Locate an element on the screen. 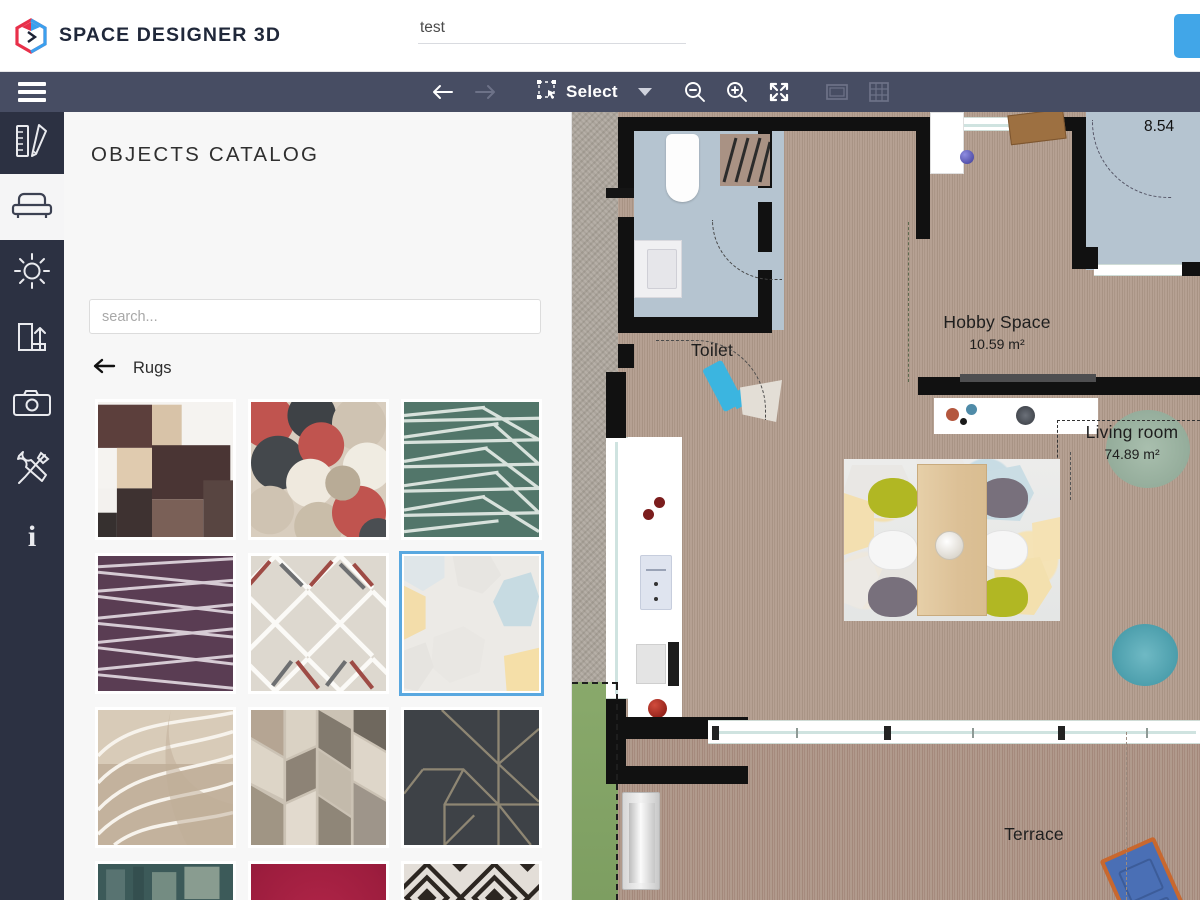 Image resolution: width=1200 pixels, height=900 pixels. catalog-item-rug-patchwork-brown is located at coordinates (165, 469).